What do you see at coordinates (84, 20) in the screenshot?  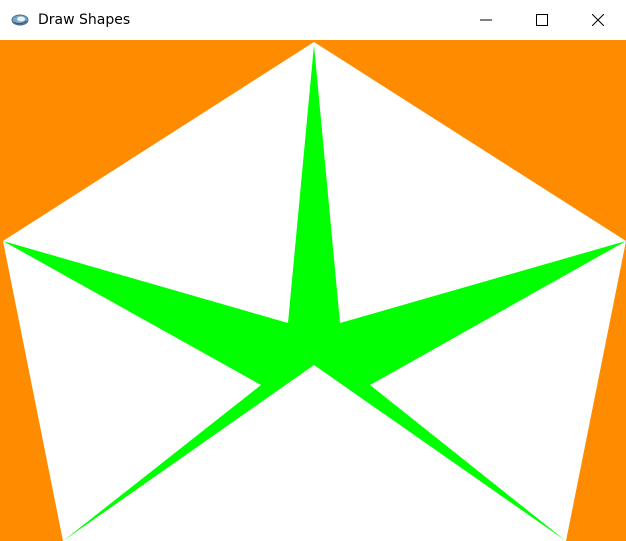 I see `window-title: Draw Shapes` at bounding box center [84, 20].